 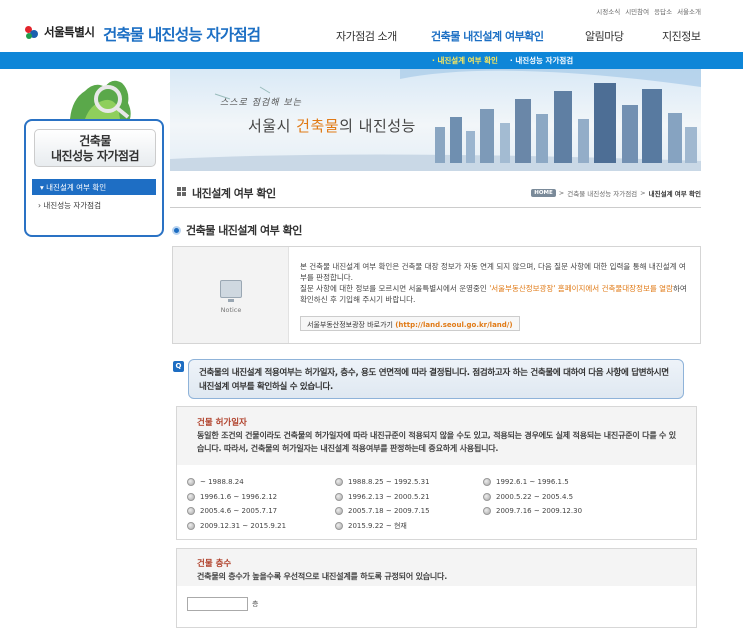 I want to click on button-label: 서울부동산정보광장 바로가기, so click(x=350, y=325).